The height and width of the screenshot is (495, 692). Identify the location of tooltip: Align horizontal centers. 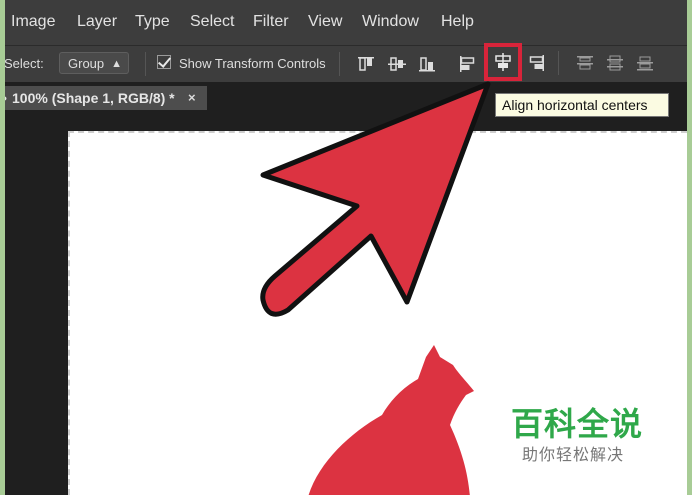
(582, 105).